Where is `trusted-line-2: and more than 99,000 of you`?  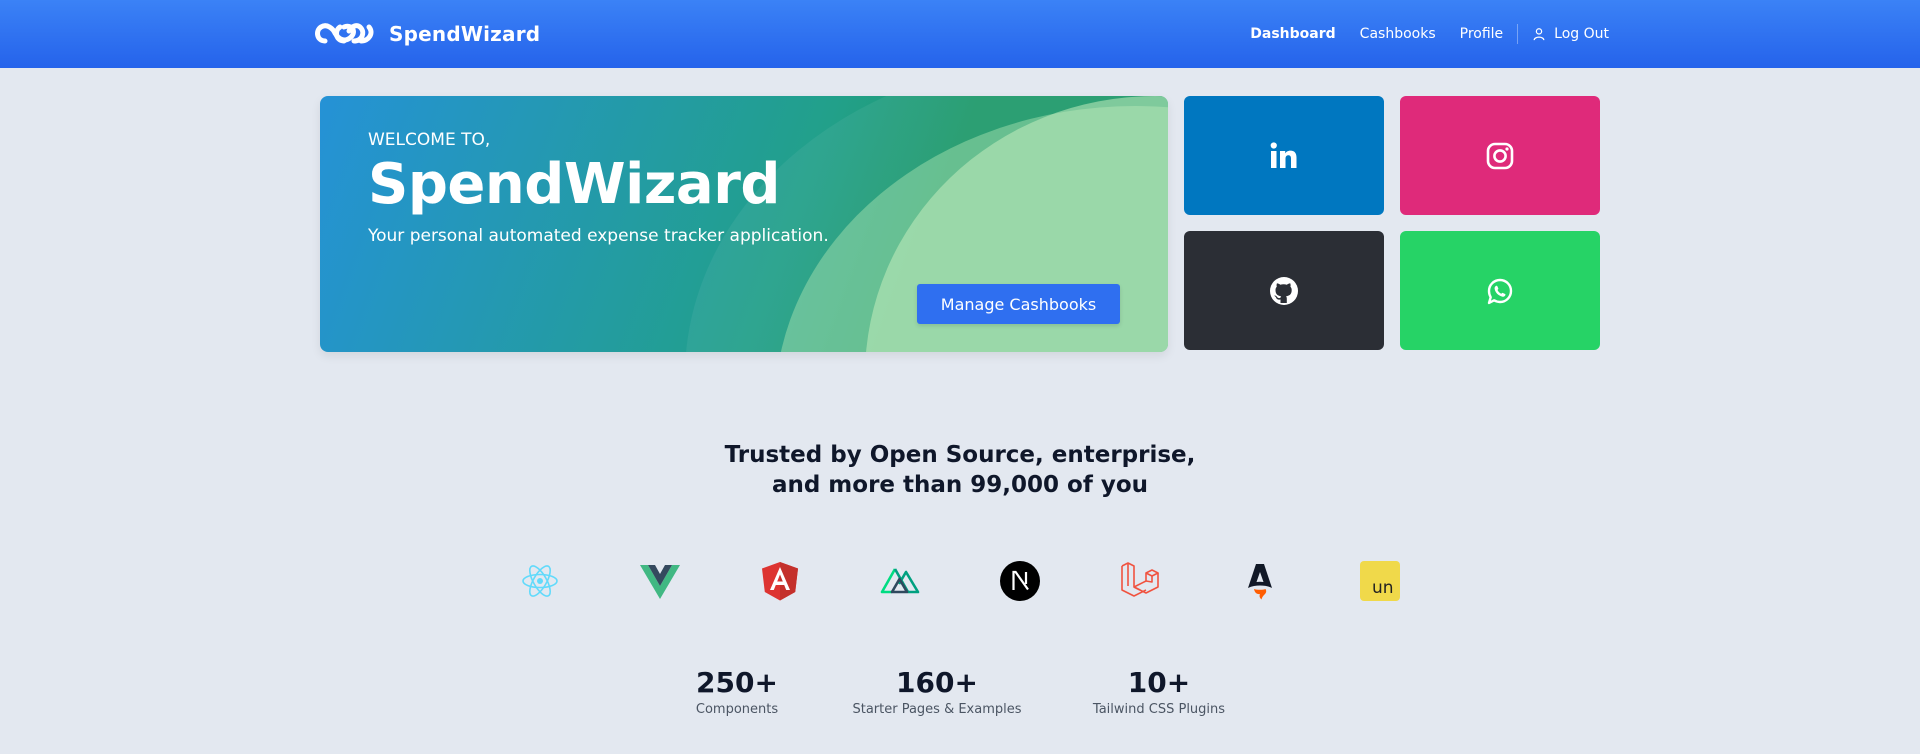 trusted-line-2: and more than 99,000 of you is located at coordinates (960, 485).